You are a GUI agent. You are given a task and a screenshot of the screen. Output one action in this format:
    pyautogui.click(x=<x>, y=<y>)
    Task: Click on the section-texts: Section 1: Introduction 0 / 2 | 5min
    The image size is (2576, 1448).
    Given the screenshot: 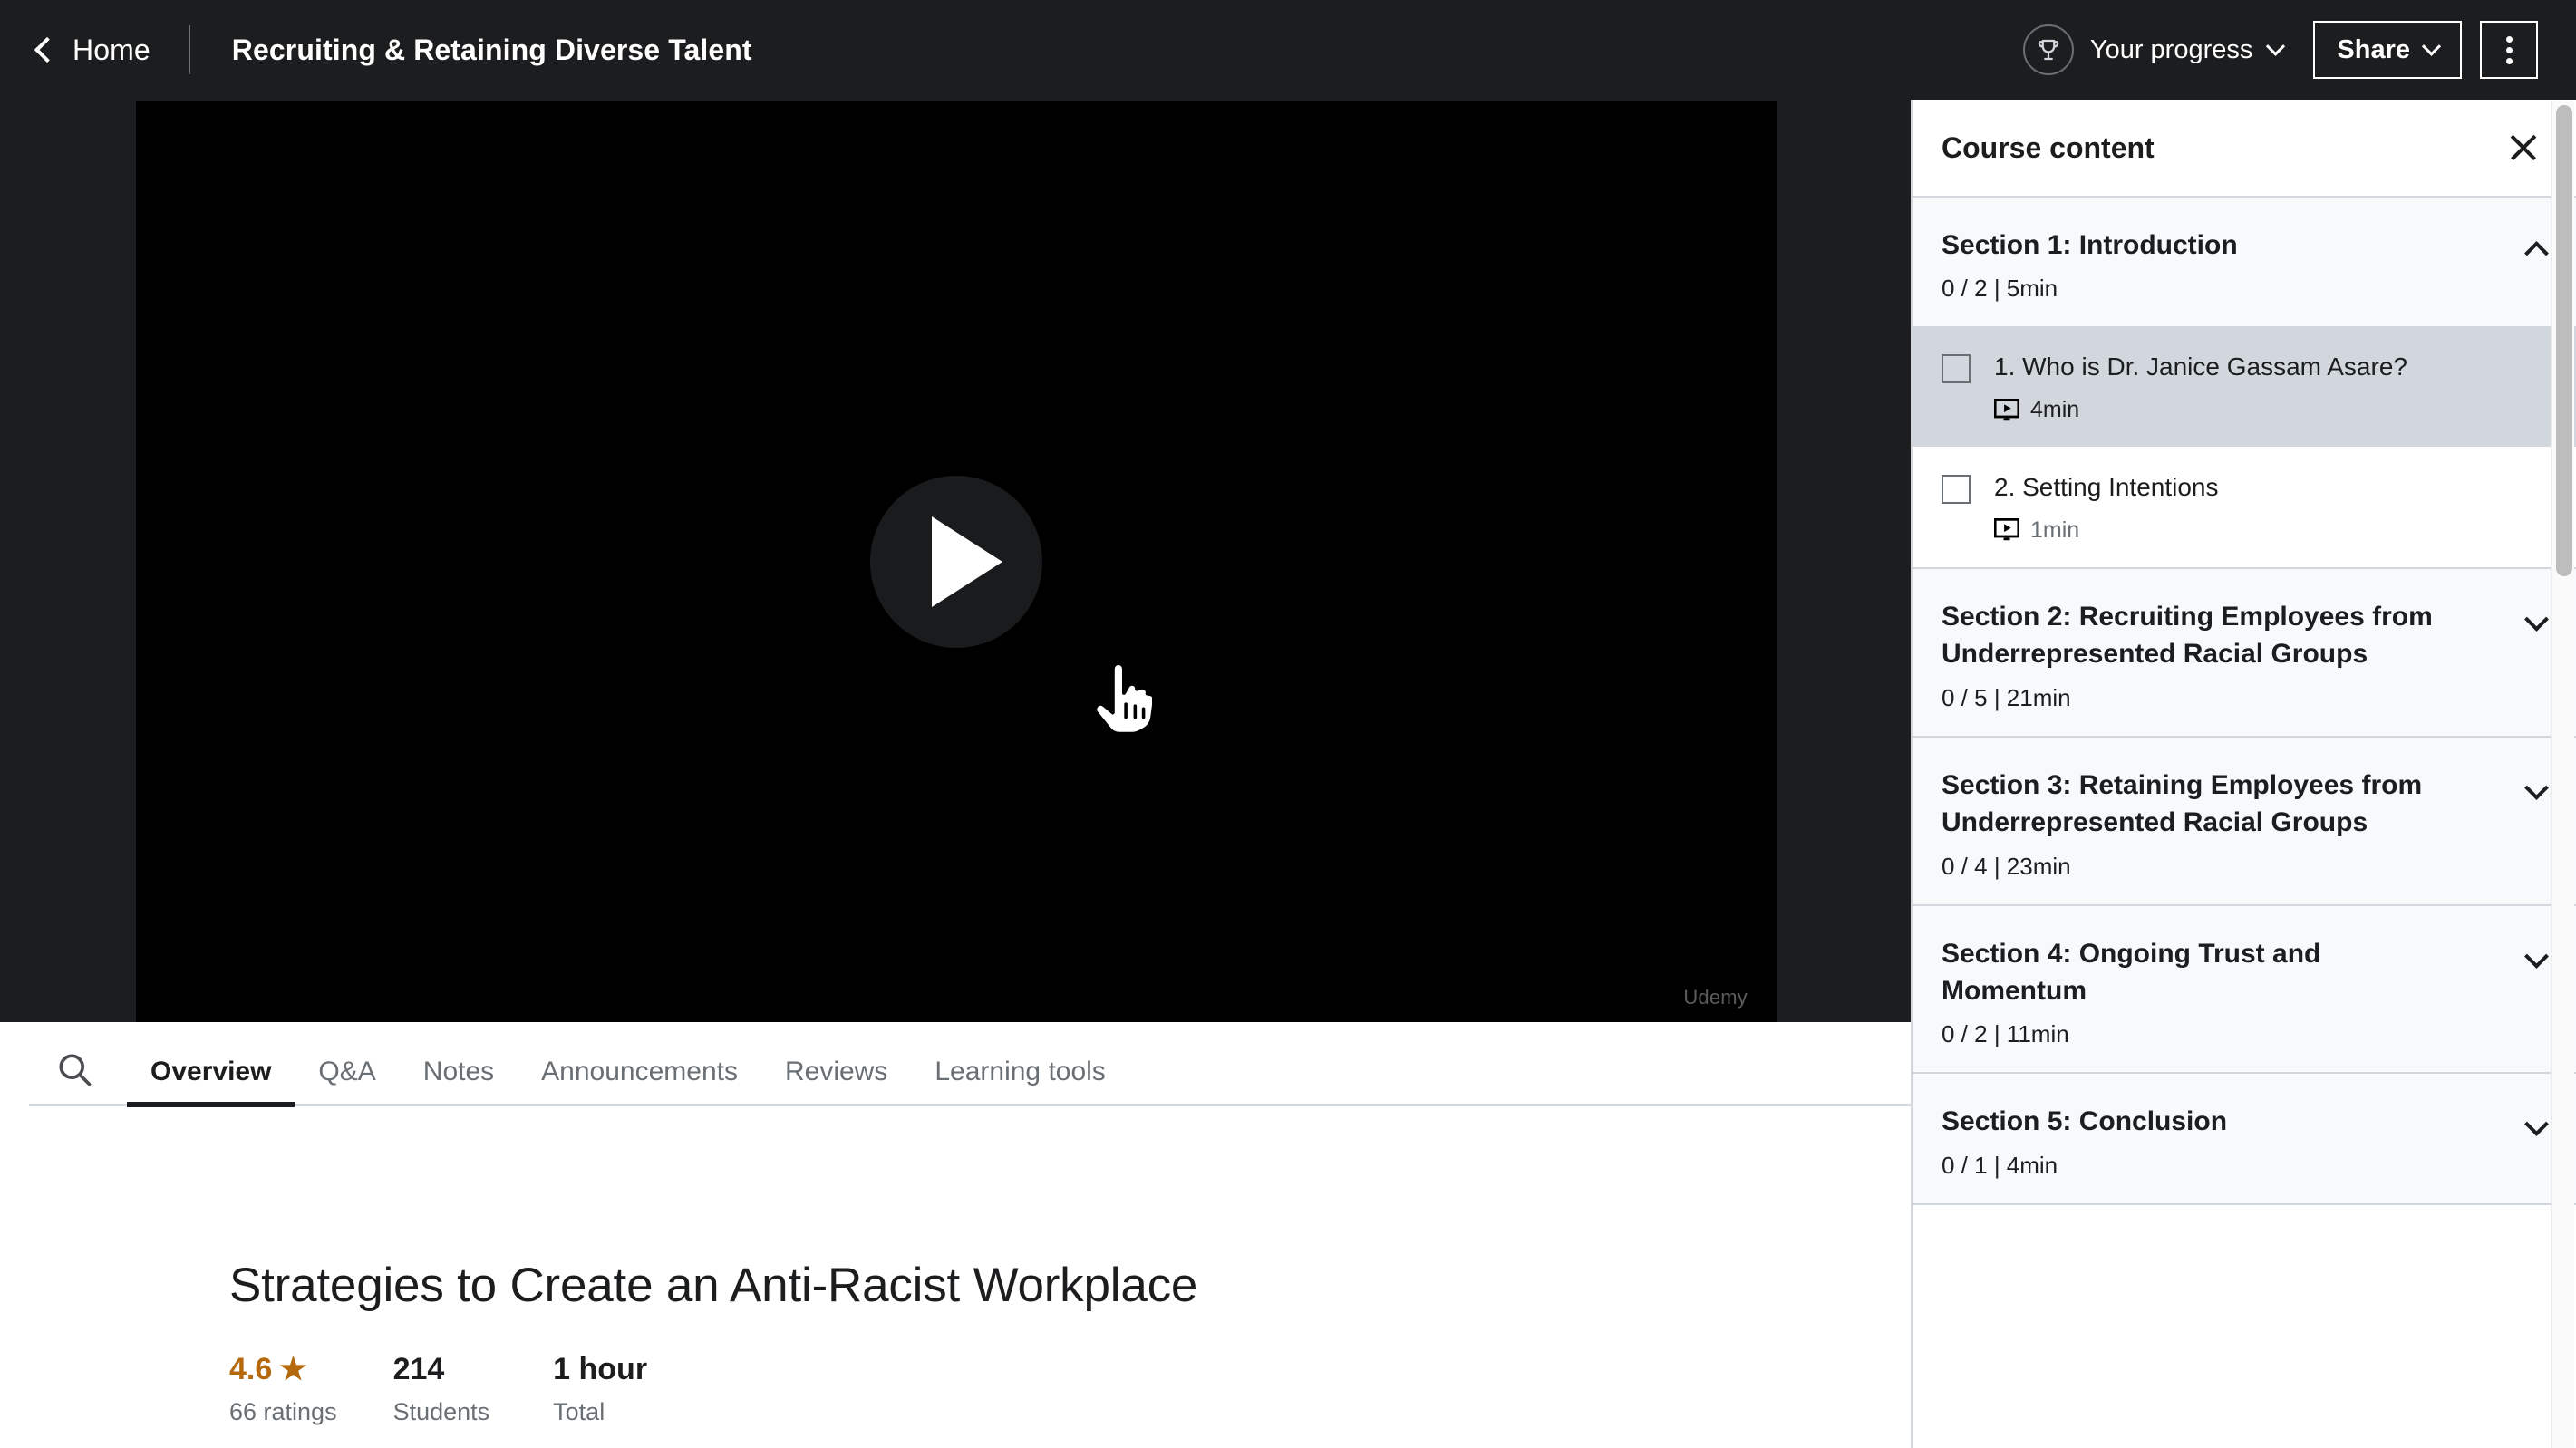 What is the action you would take?
    pyautogui.click(x=2229, y=265)
    